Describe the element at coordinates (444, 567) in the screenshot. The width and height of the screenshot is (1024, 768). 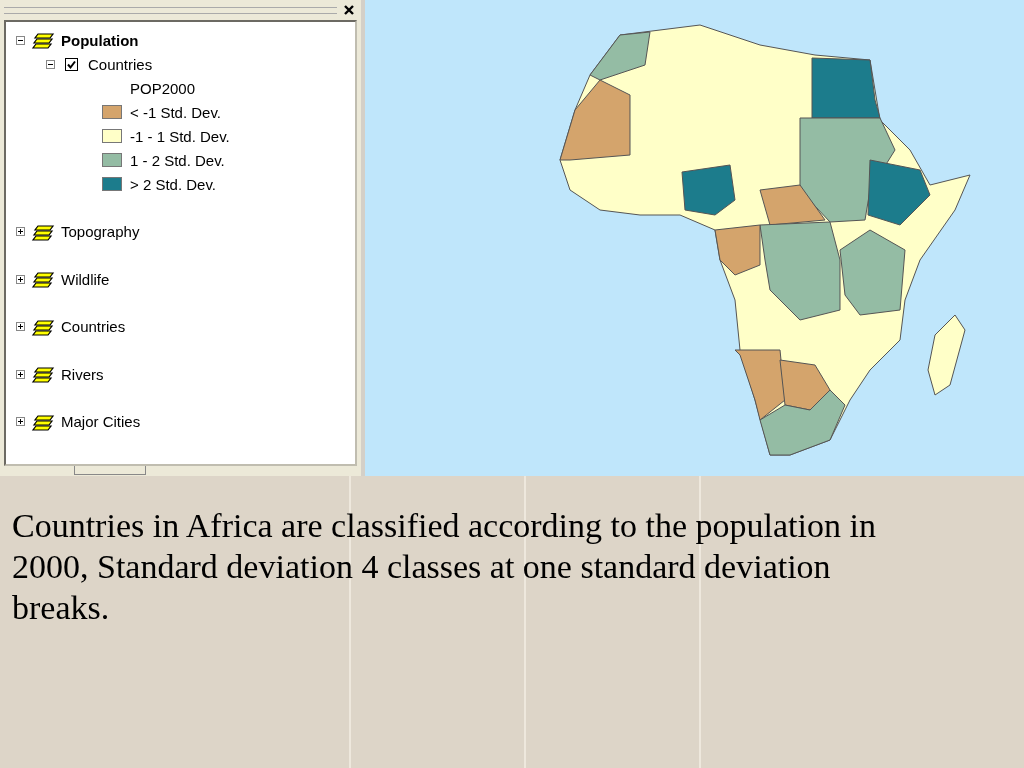
I see `caption-text: Countries in Africa are classified according to the population in 2000, Standard deviation 4 classes at one standard deviation breaks.` at that location.